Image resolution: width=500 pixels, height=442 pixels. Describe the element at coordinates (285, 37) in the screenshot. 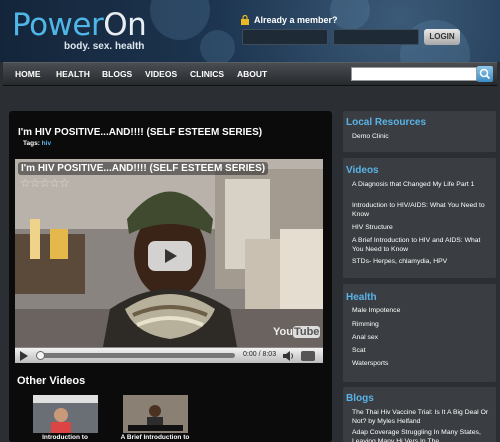

I see `username-input` at that location.